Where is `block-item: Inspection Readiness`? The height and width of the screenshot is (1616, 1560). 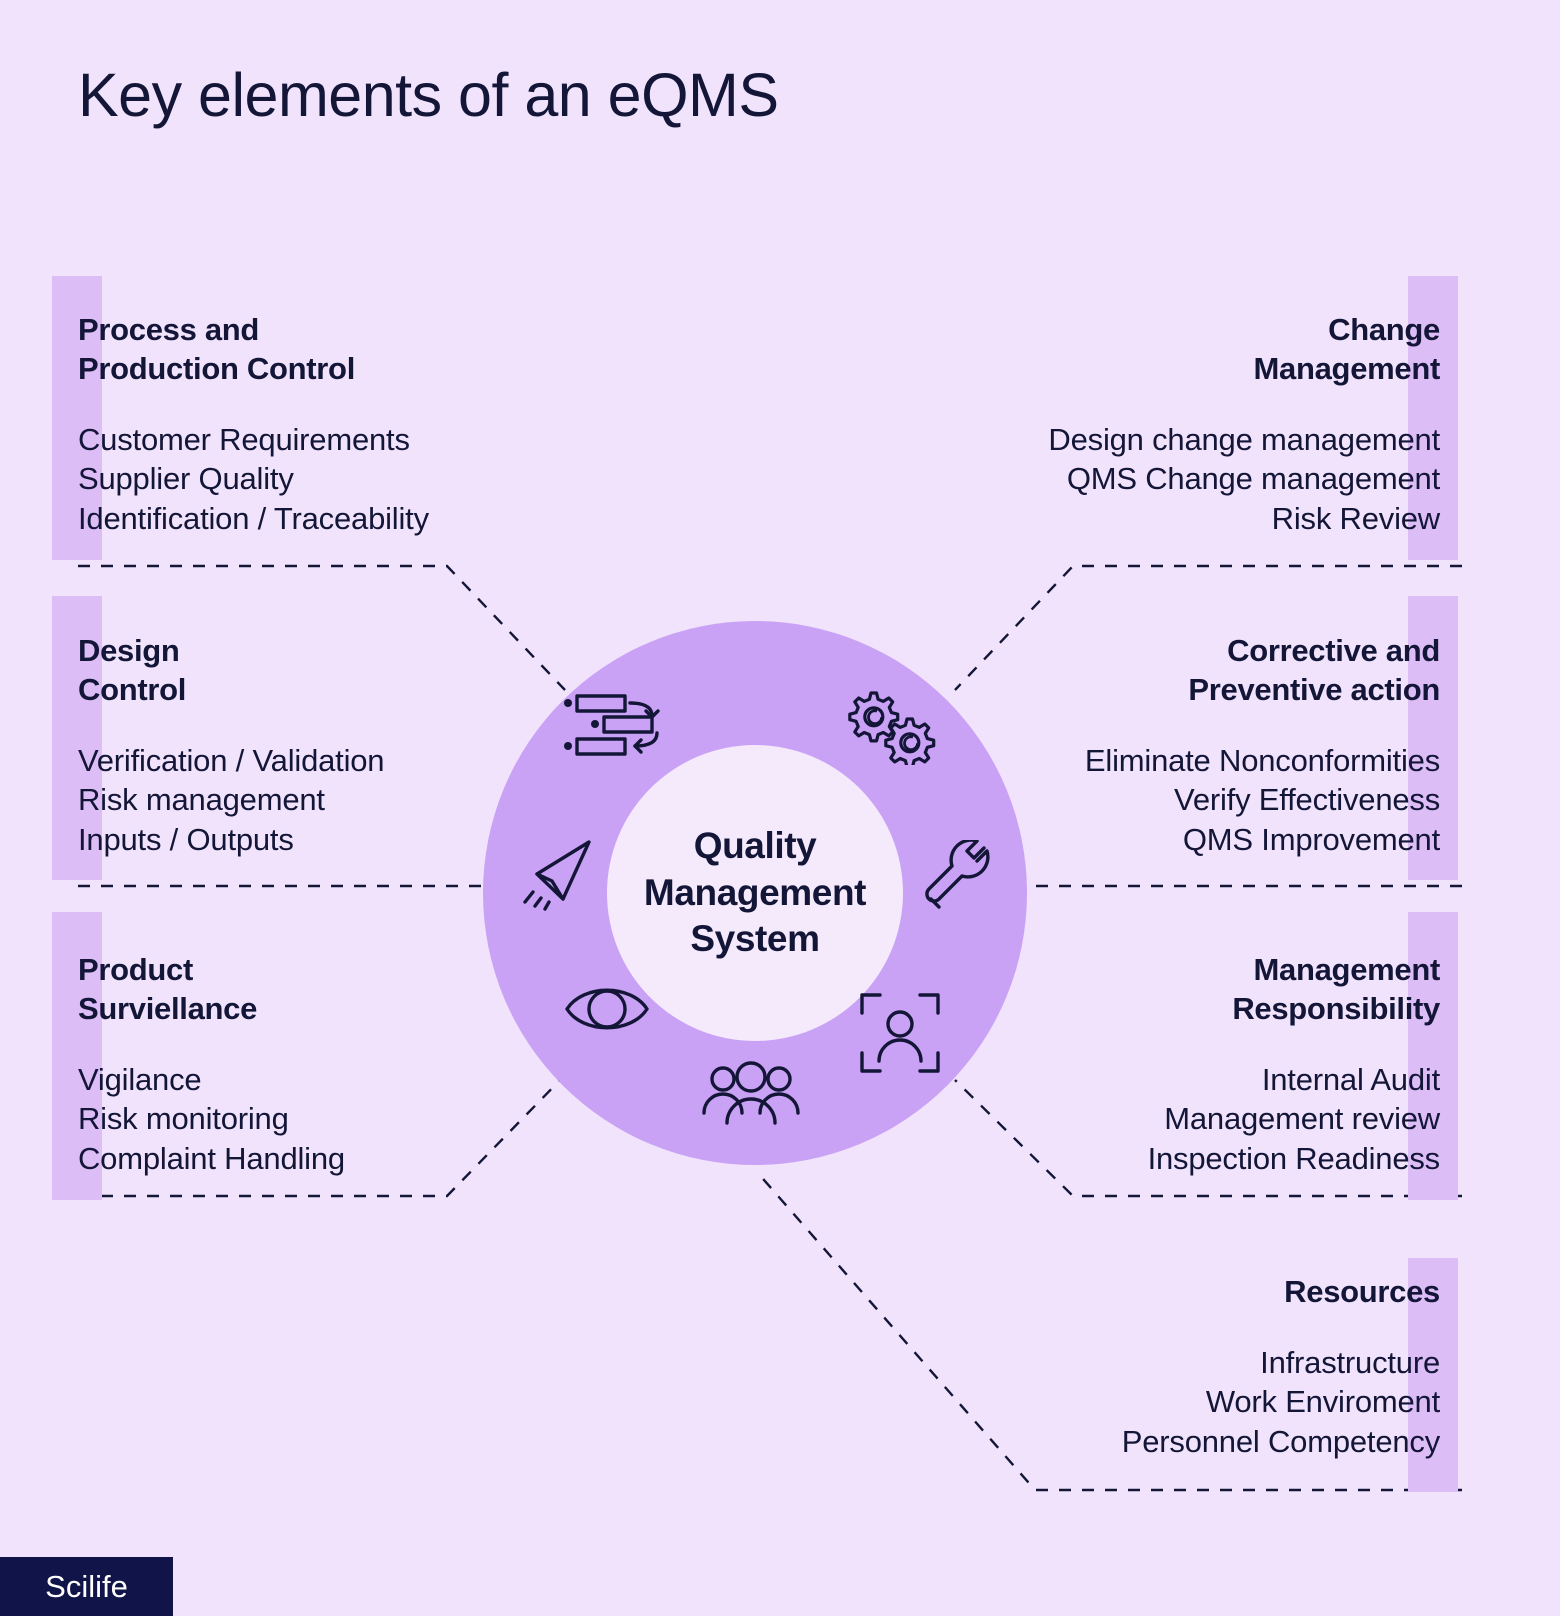
block-item: Inspection Readiness is located at coordinates (1294, 1158).